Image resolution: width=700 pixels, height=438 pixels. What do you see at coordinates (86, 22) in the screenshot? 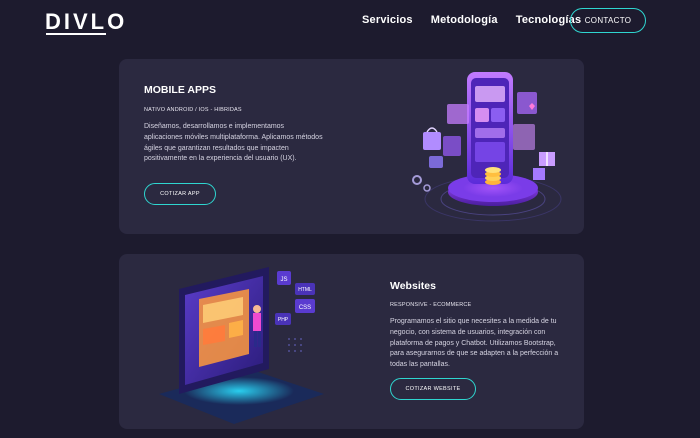
I see `logo: DIVLO` at bounding box center [86, 22].